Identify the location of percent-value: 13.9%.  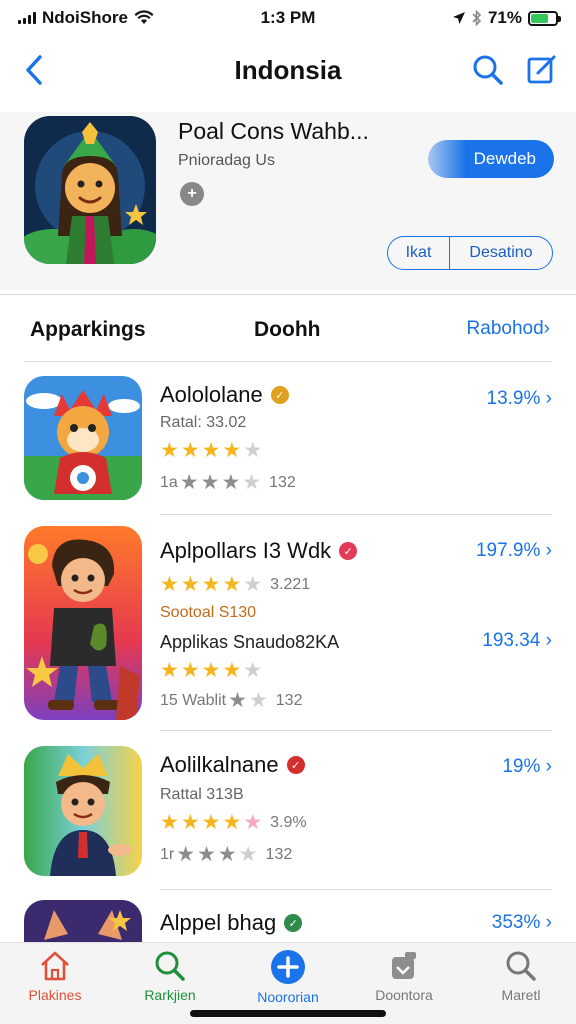
(513, 398).